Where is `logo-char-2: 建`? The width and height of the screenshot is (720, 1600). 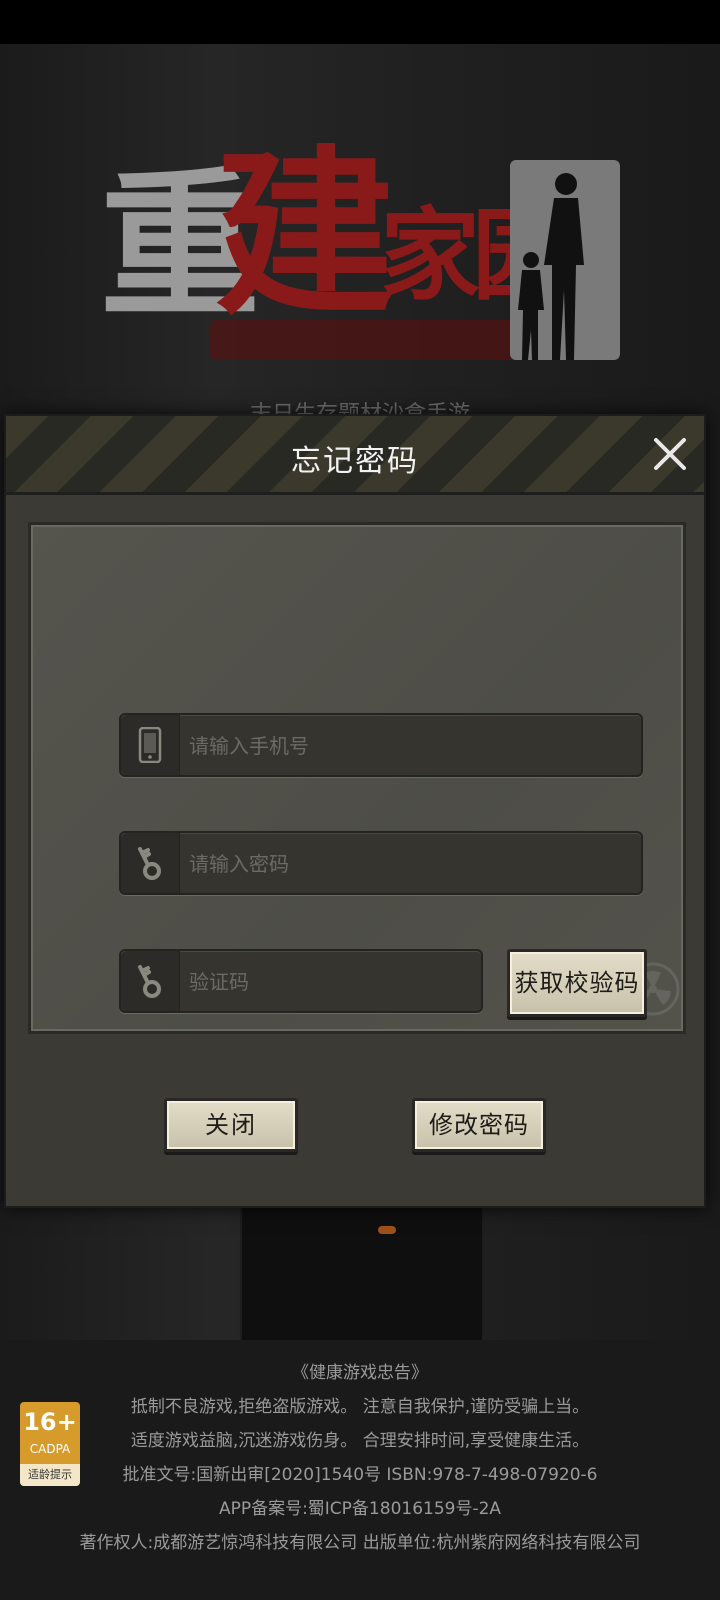
logo-char-2: 建 is located at coordinates (305, 234).